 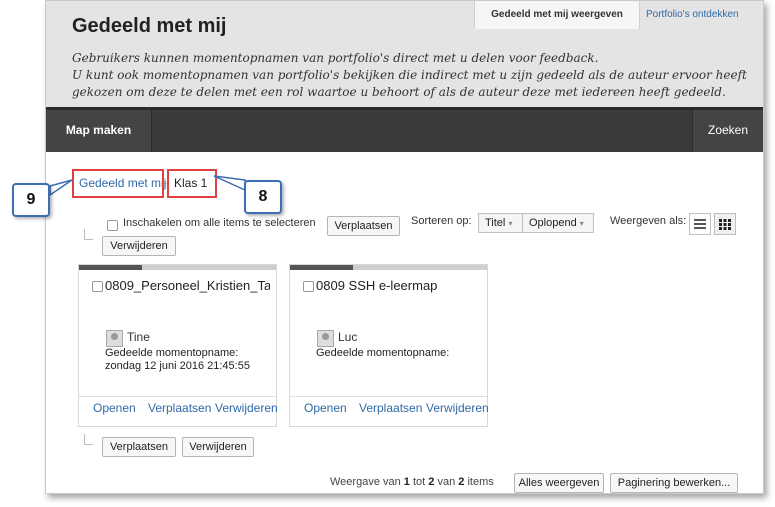 I want to click on callout-9: 9, so click(x=31, y=200).